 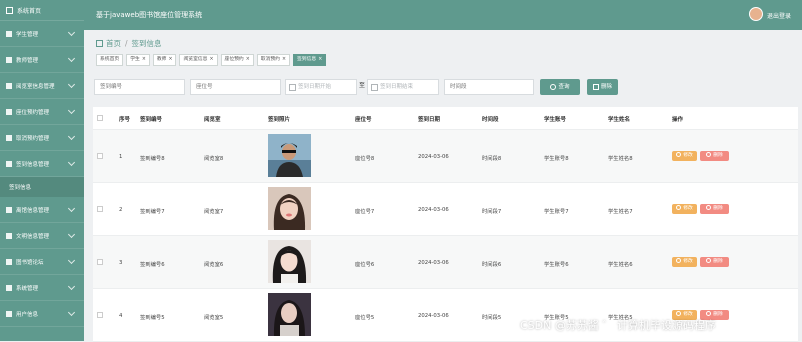 I want to click on search-button-label: 查询, so click(x=564, y=87).